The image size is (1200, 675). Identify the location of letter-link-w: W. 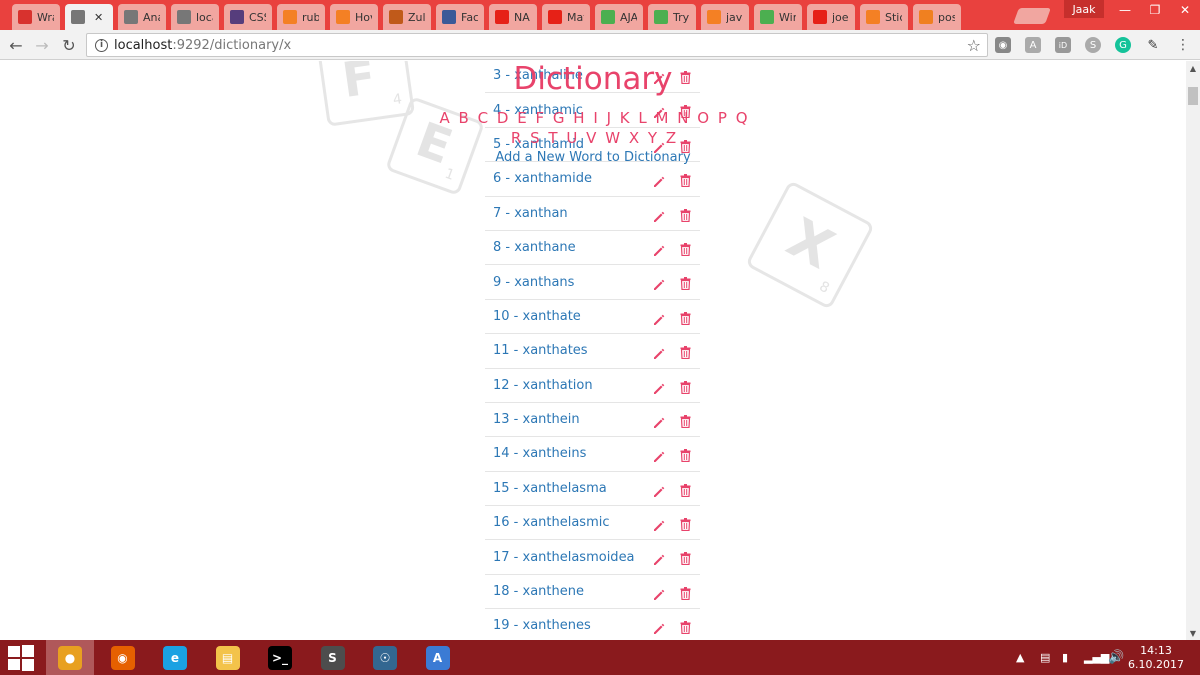
(613, 138).